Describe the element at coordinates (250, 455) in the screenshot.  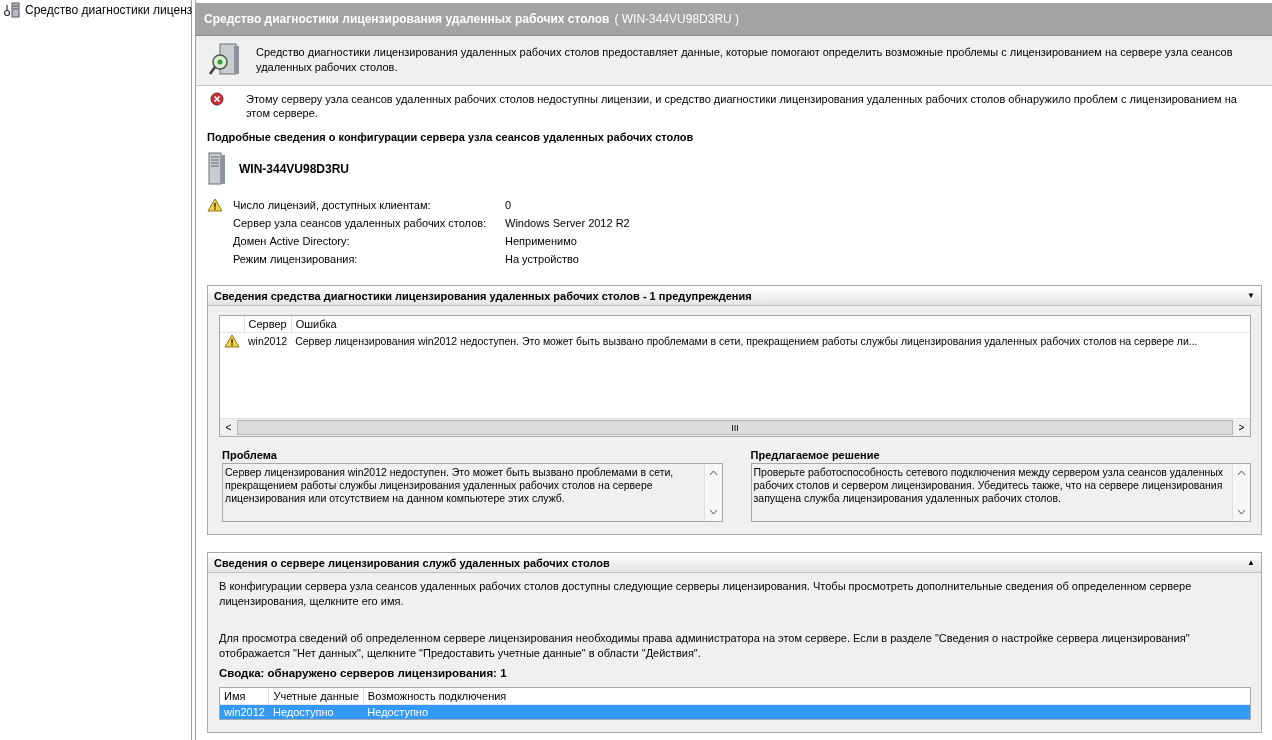
I see `field-label: Проблема` at that location.